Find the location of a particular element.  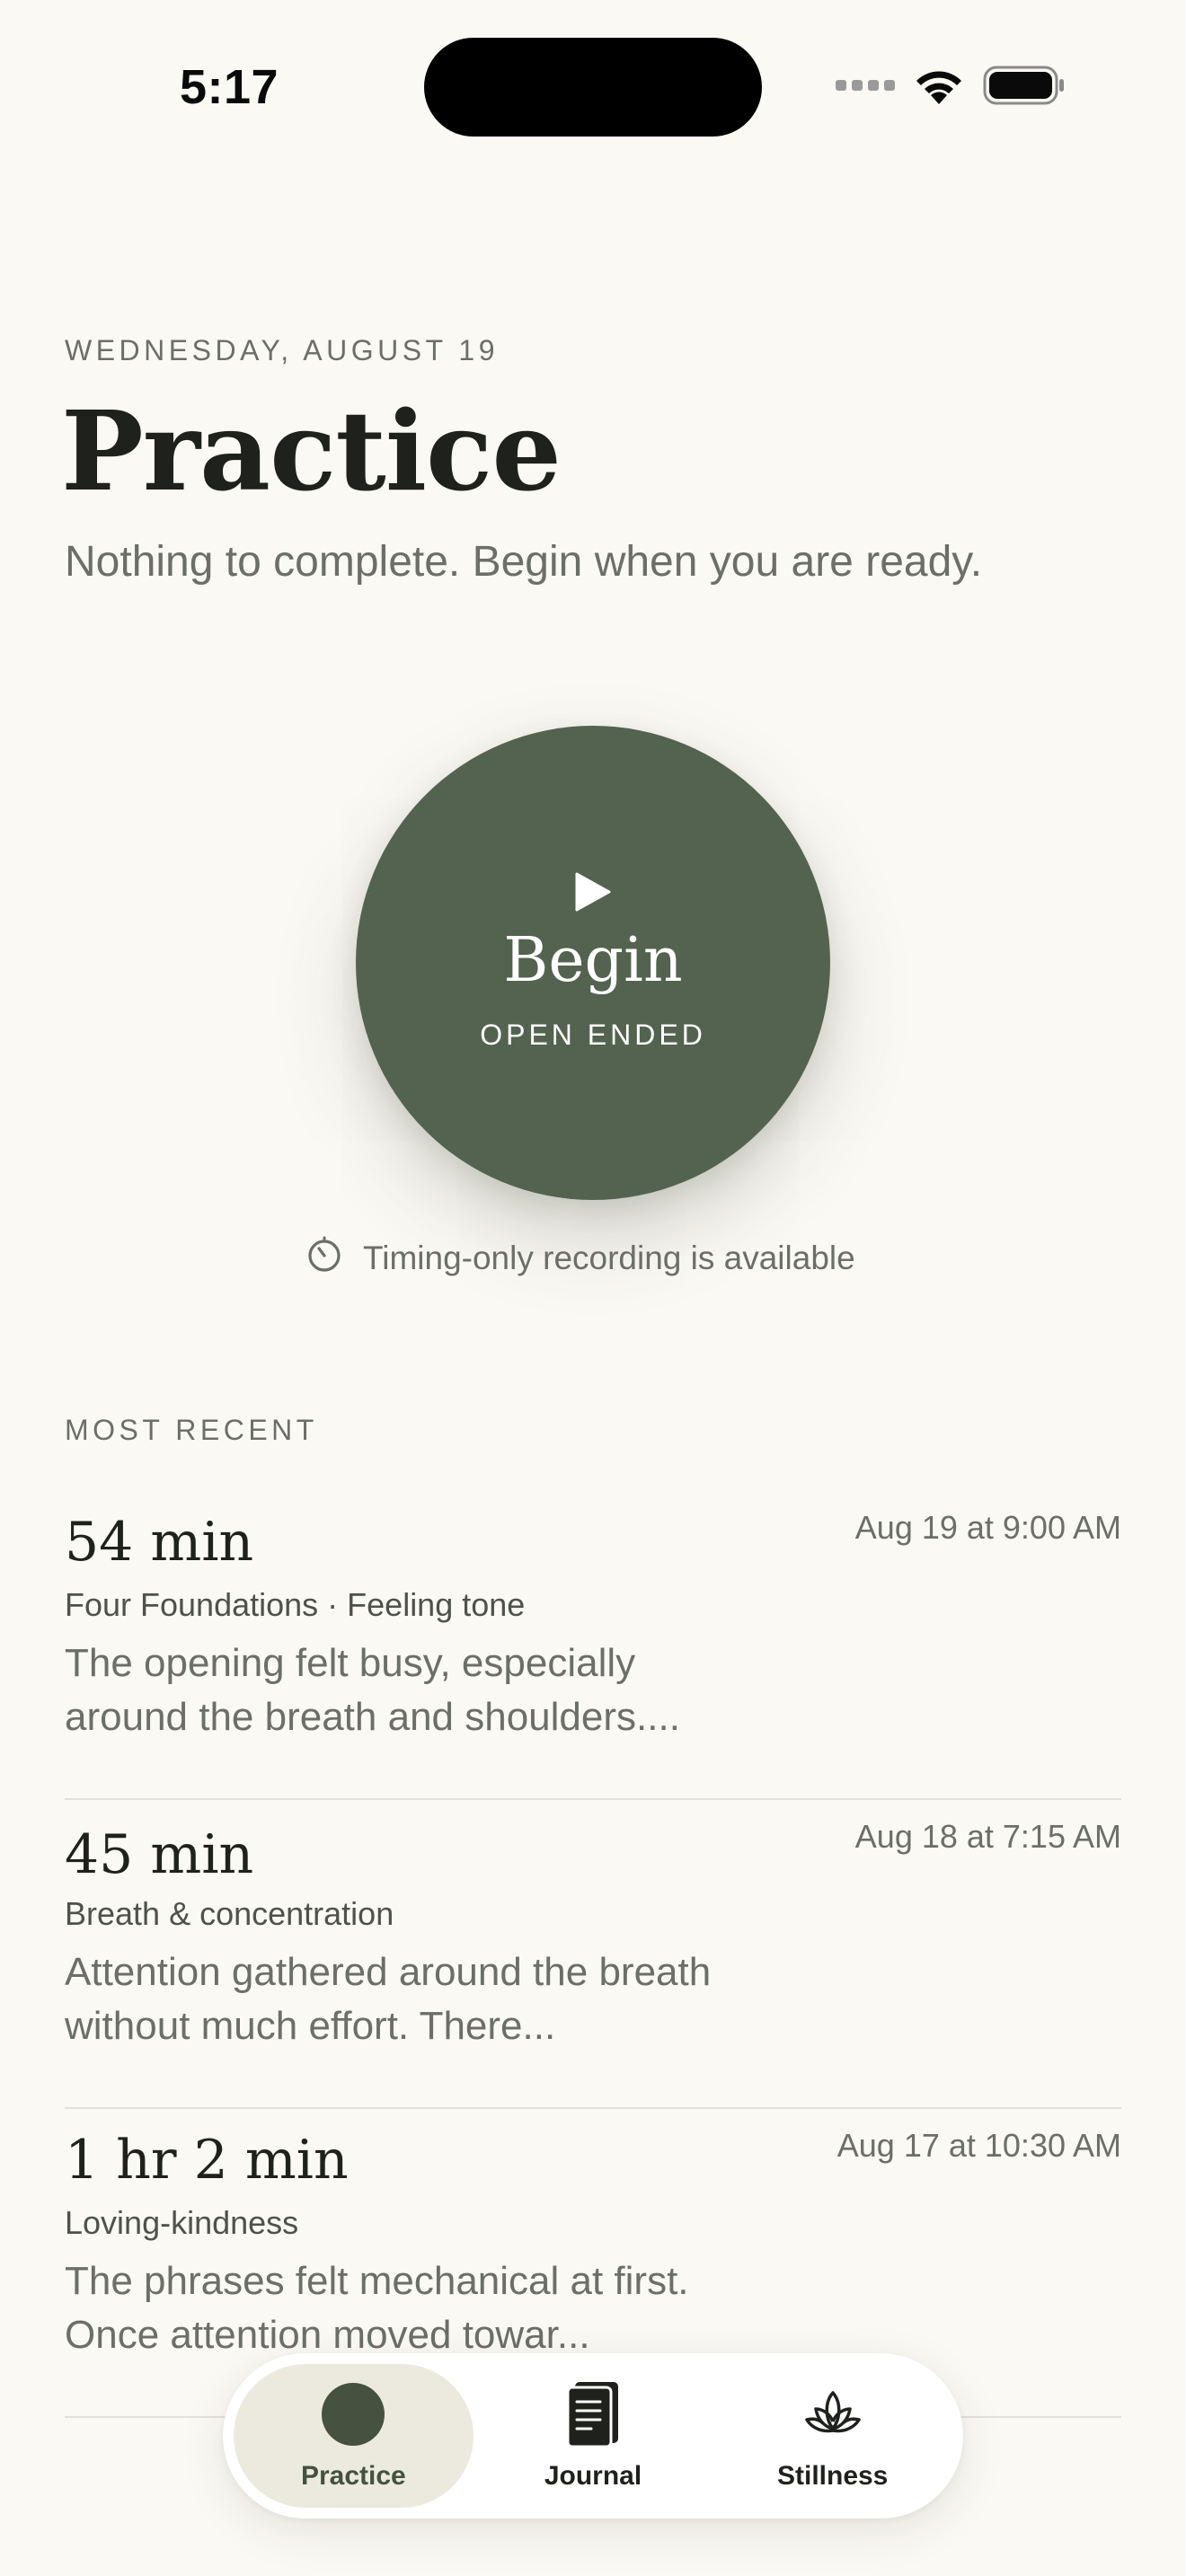

tab-label: Journal is located at coordinates (593, 2476).